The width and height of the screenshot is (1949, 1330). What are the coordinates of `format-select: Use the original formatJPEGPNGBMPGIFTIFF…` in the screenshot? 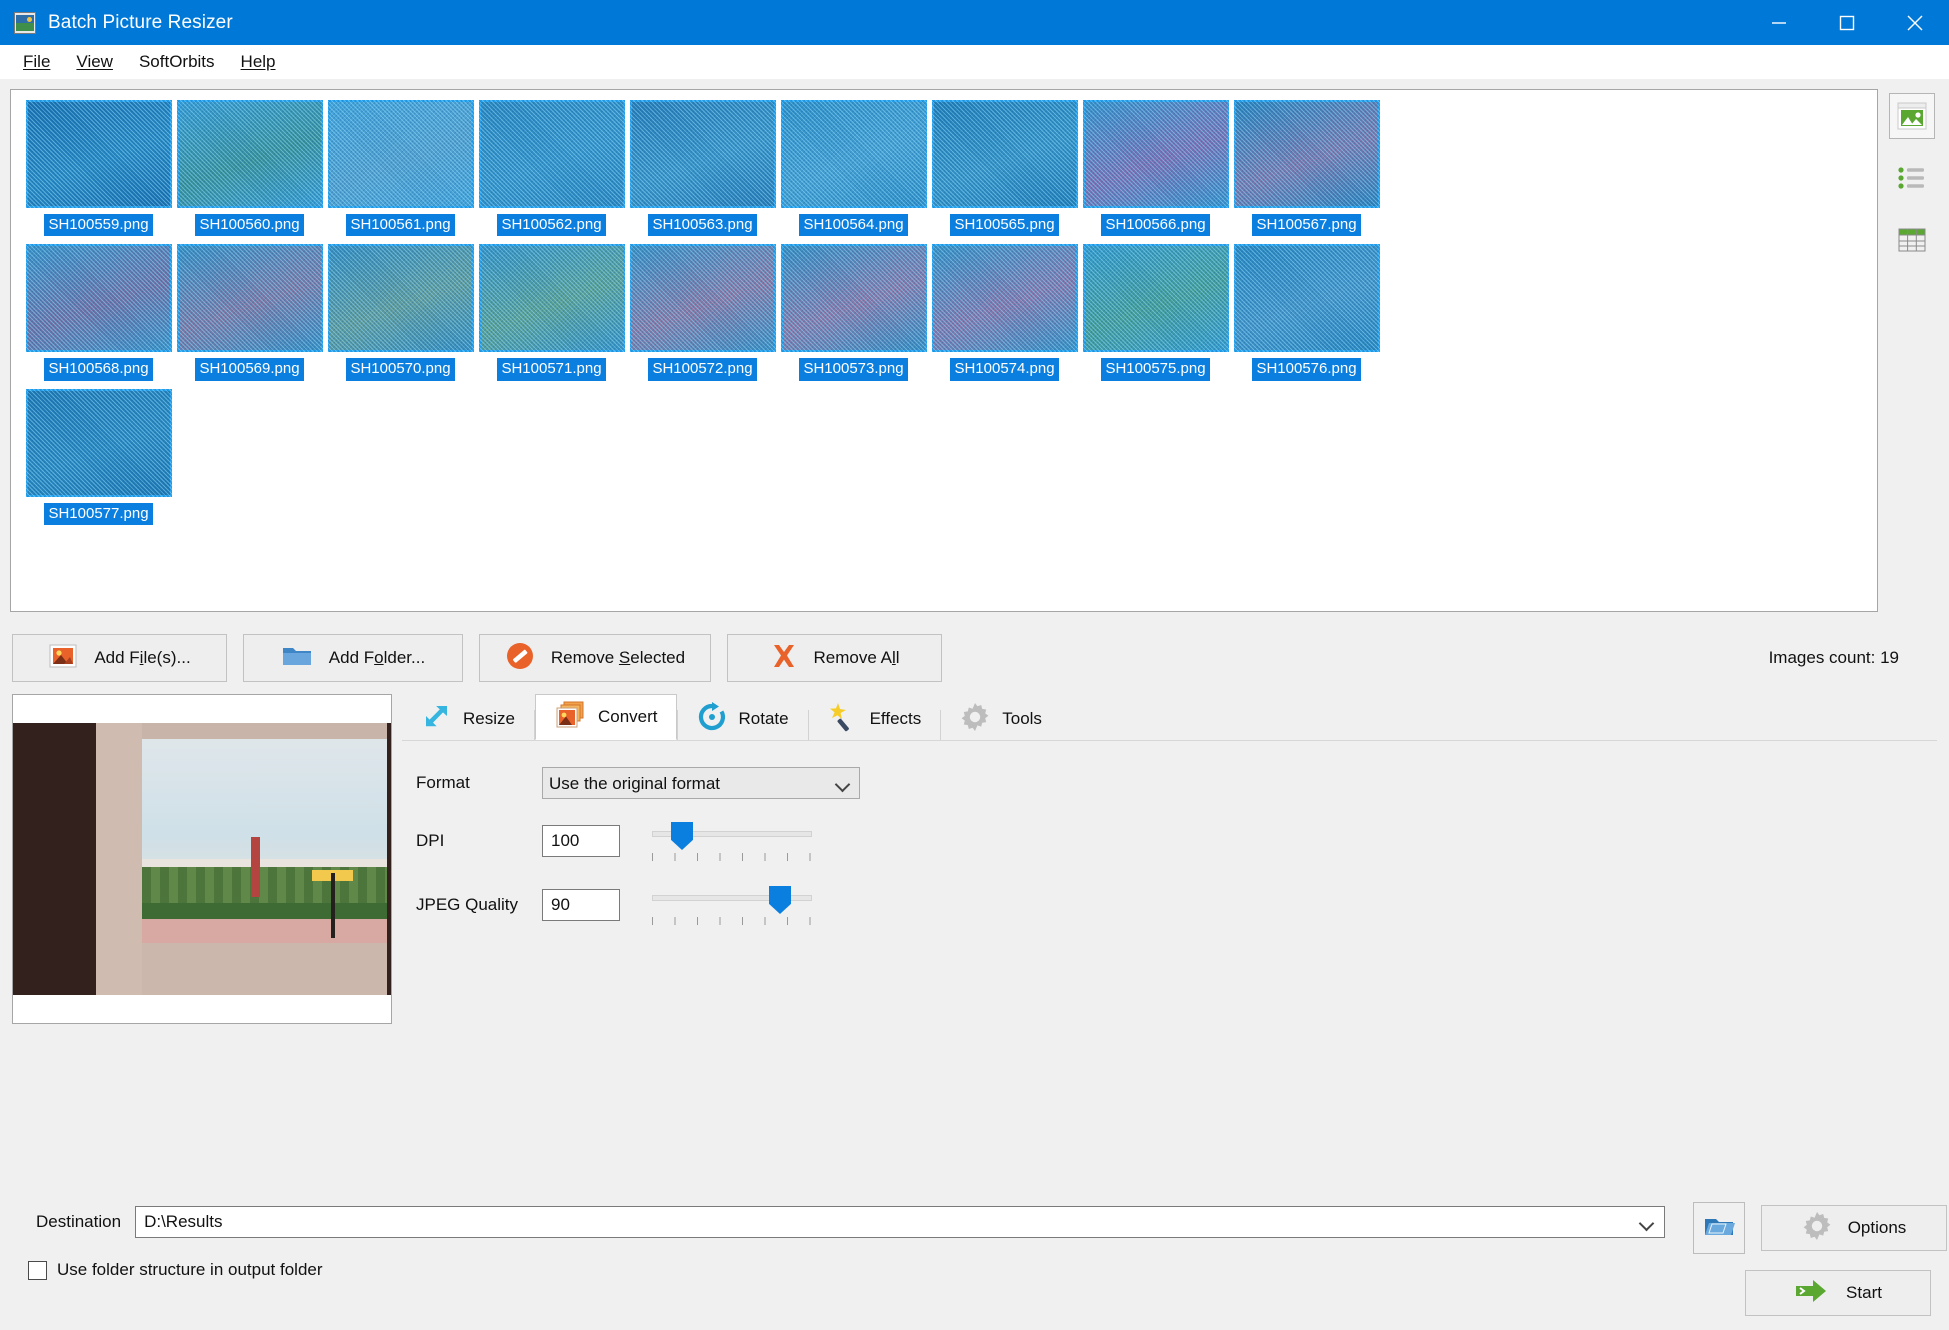 It's located at (701, 783).